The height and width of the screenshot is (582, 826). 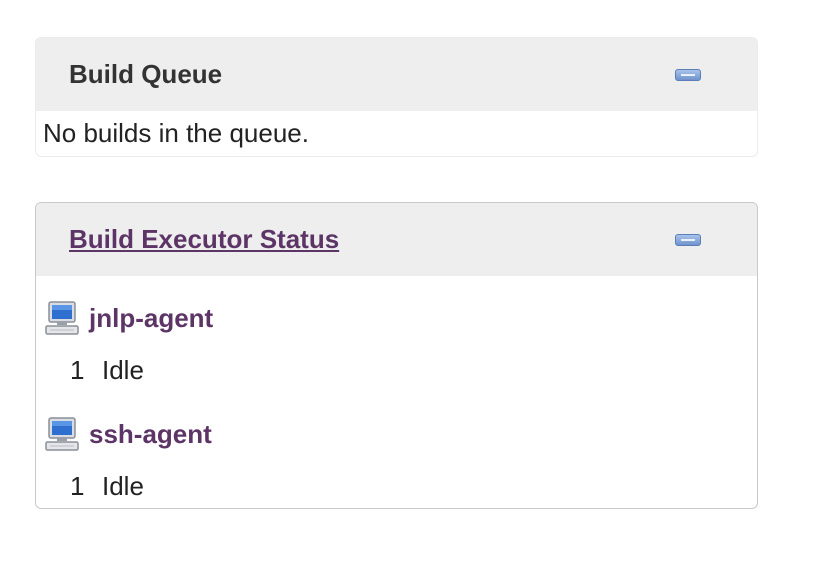 I want to click on executor-status-title-link: Build Executor Status, so click(x=204, y=239).